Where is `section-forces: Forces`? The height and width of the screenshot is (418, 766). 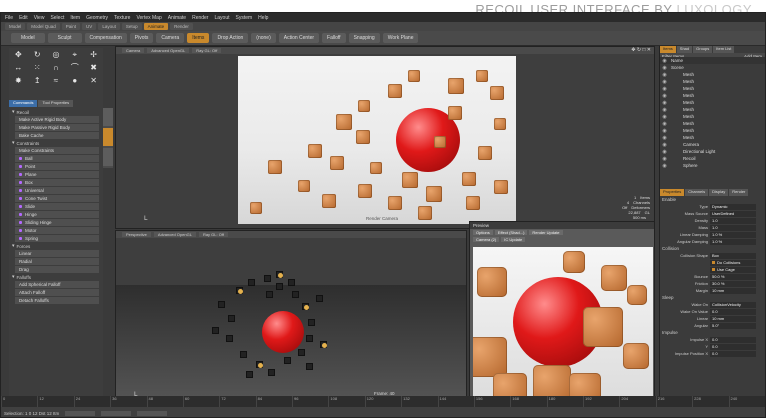
section-forces: Forces is located at coordinates (56, 246).